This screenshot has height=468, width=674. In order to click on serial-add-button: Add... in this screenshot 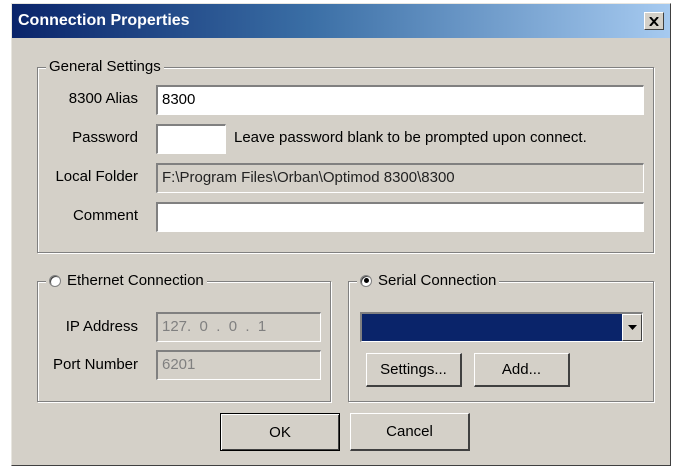, I will do `click(522, 370)`.